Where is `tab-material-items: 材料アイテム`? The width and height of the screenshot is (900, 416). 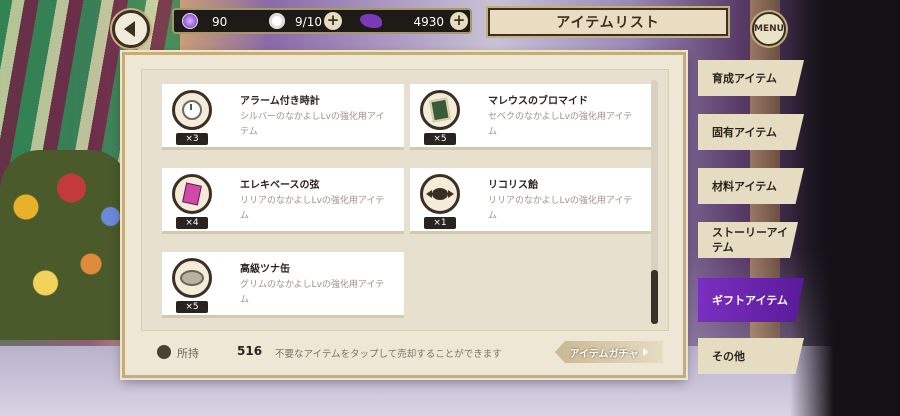
tab-material-items: 材料アイテム is located at coordinates (751, 186).